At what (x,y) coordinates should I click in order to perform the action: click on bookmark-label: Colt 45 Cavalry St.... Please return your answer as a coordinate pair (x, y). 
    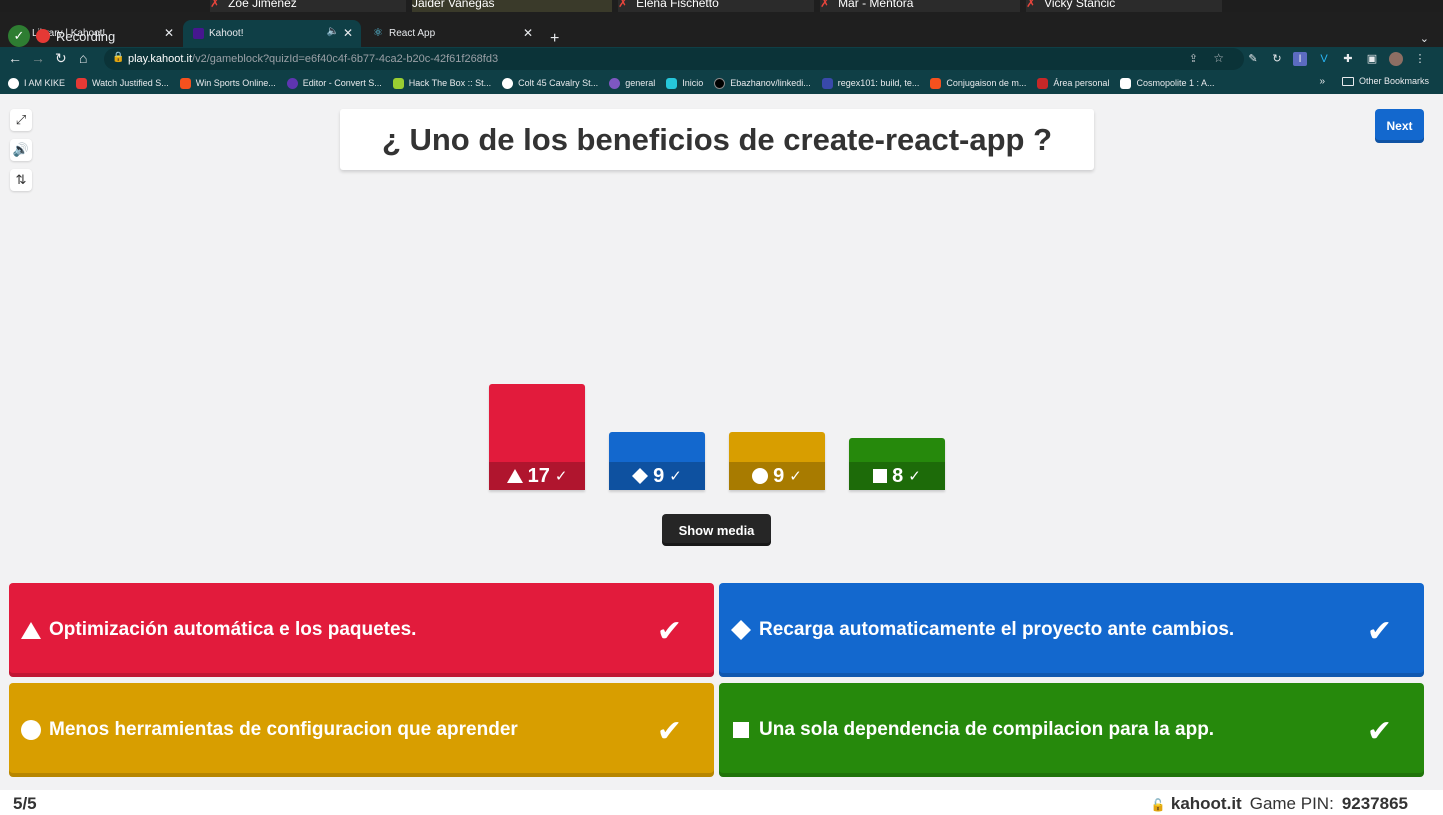
    Looking at the image, I should click on (558, 83).